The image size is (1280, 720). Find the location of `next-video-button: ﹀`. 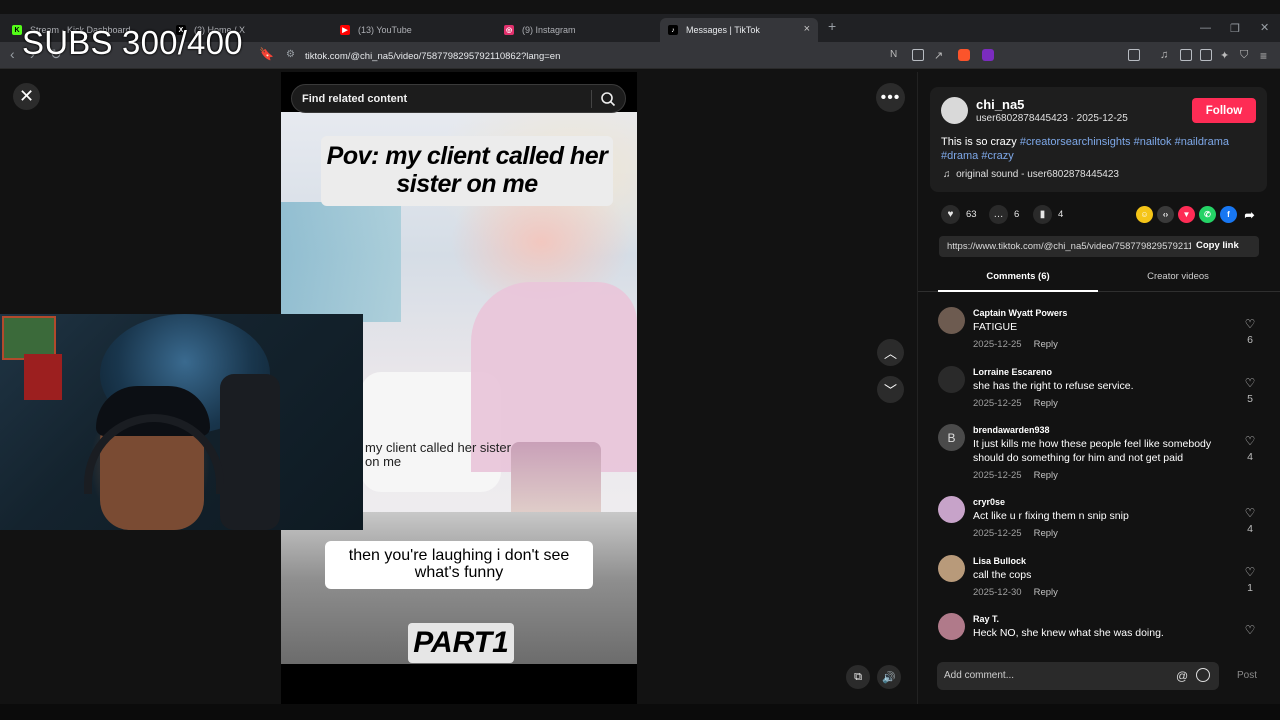

next-video-button: ﹀ is located at coordinates (890, 389).